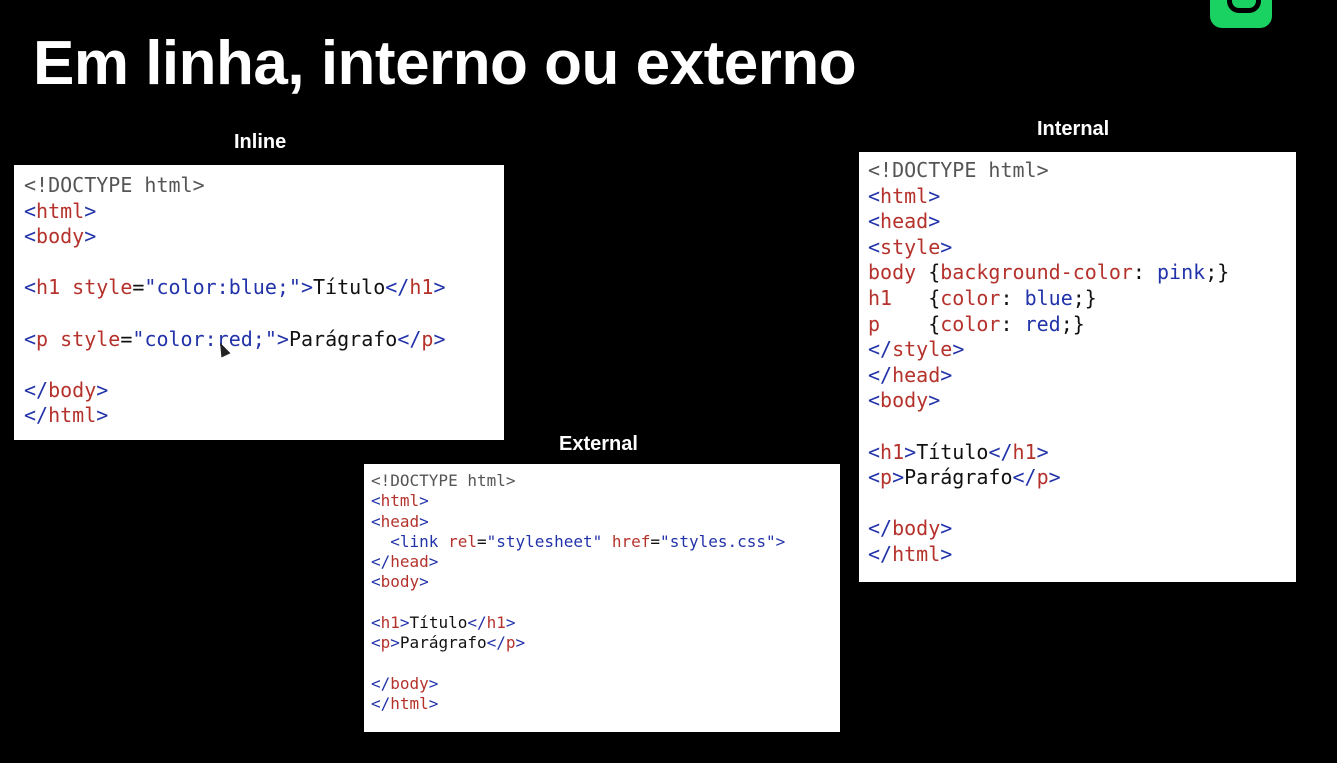  Describe the element at coordinates (1241, 14) in the screenshot. I see `brand-logo-icon` at that location.